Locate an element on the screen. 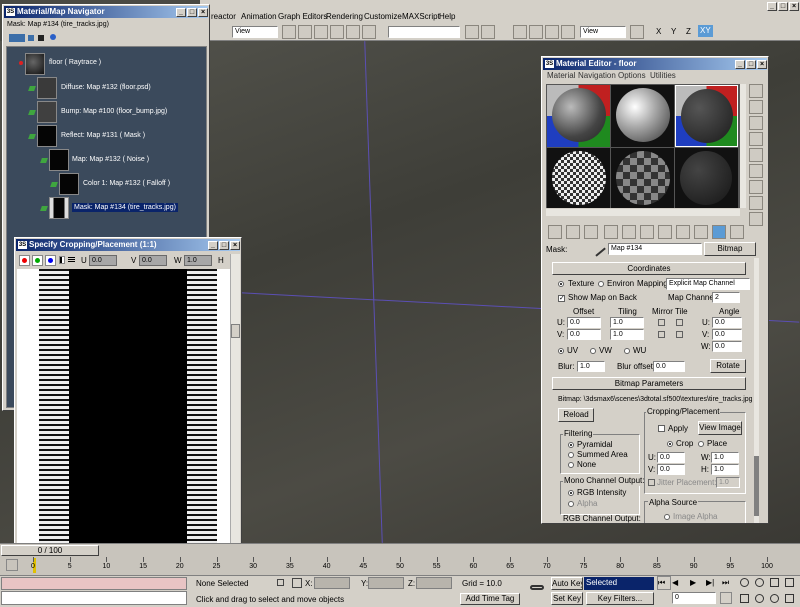 The image size is (800, 607). view-image-button: View Image is located at coordinates (720, 428).